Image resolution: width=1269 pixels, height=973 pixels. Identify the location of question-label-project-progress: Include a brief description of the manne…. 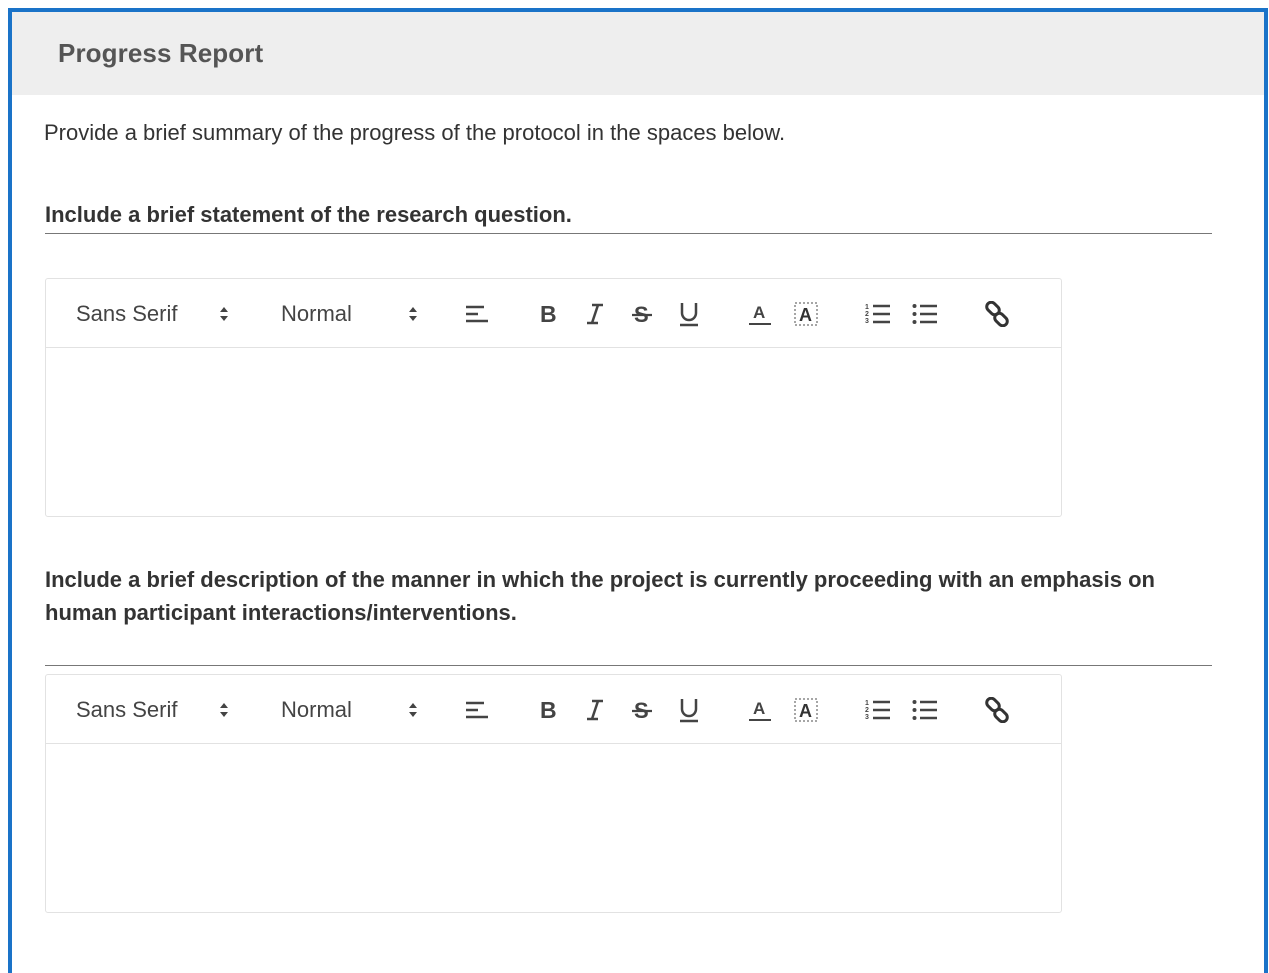
(628, 614).